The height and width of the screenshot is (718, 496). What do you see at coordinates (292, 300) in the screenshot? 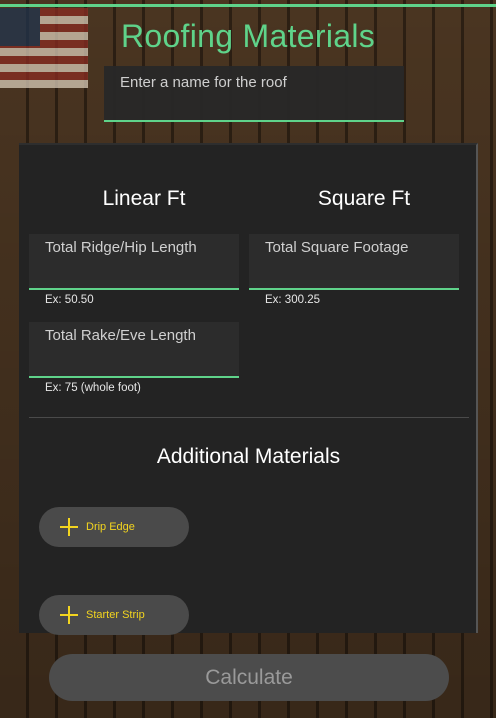
I see `square-footage-hint: Ex: 300.25` at bounding box center [292, 300].